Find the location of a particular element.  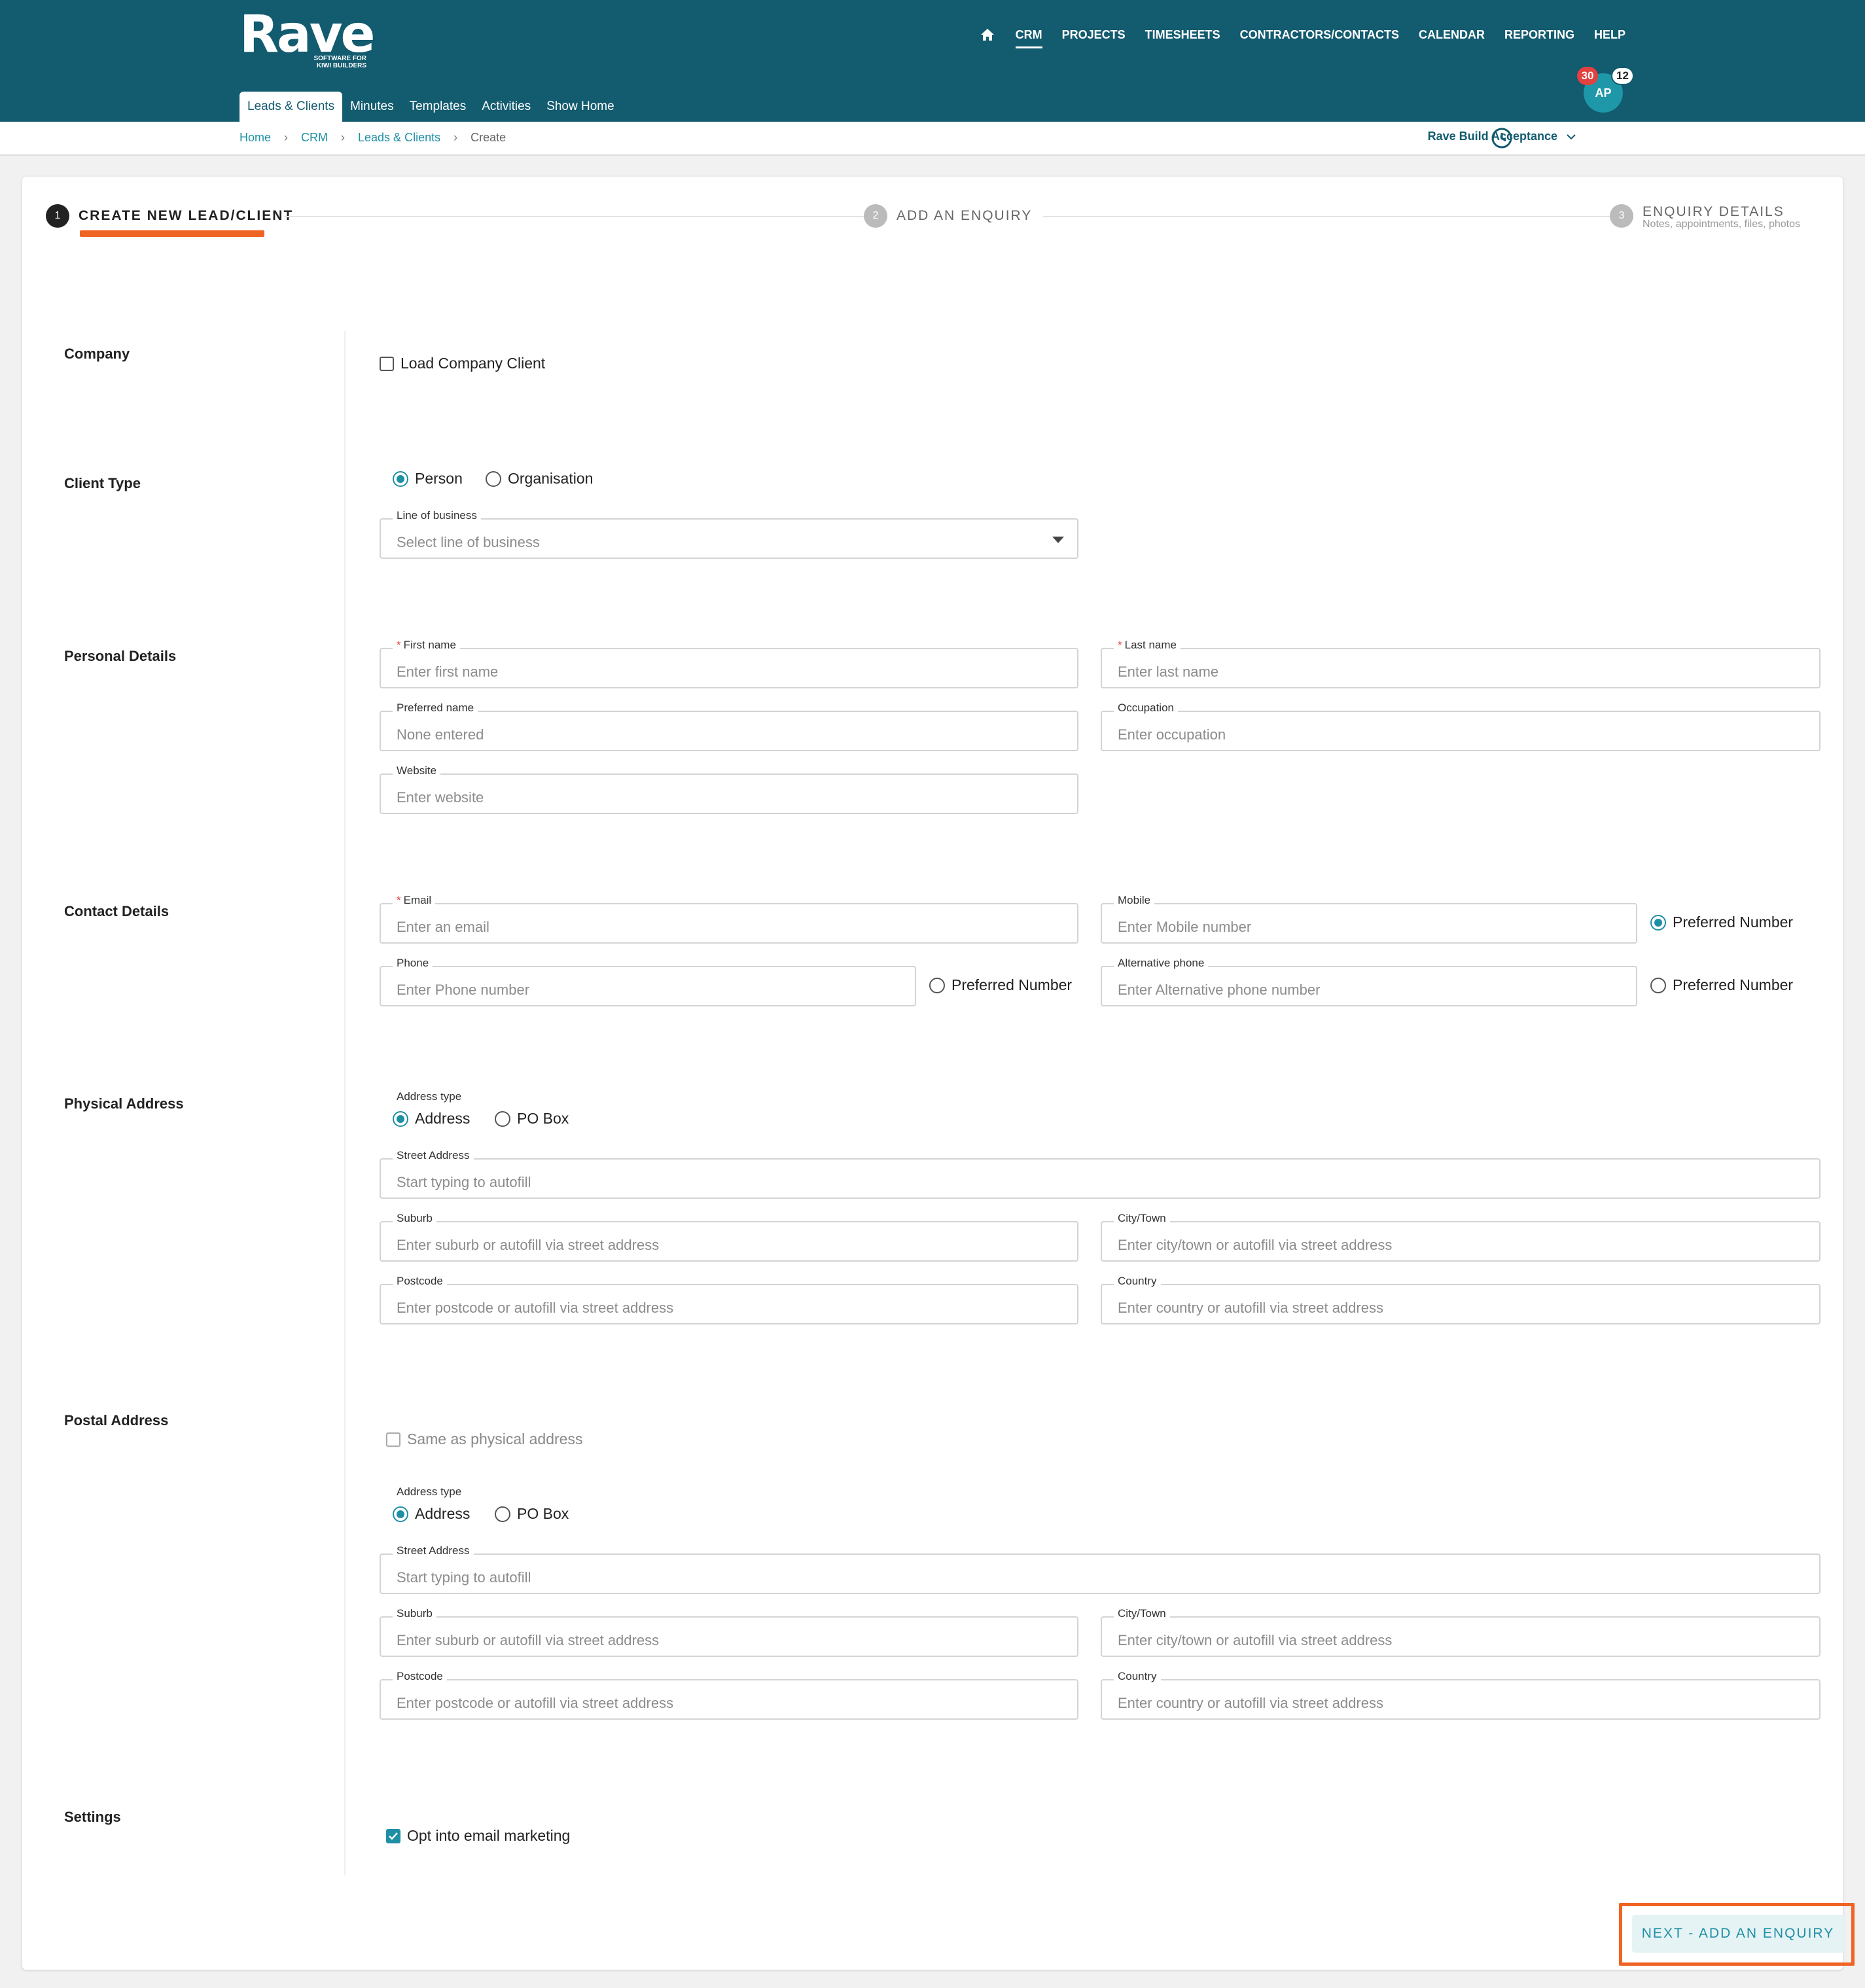

postal-country-input is located at coordinates (1460, 1699).